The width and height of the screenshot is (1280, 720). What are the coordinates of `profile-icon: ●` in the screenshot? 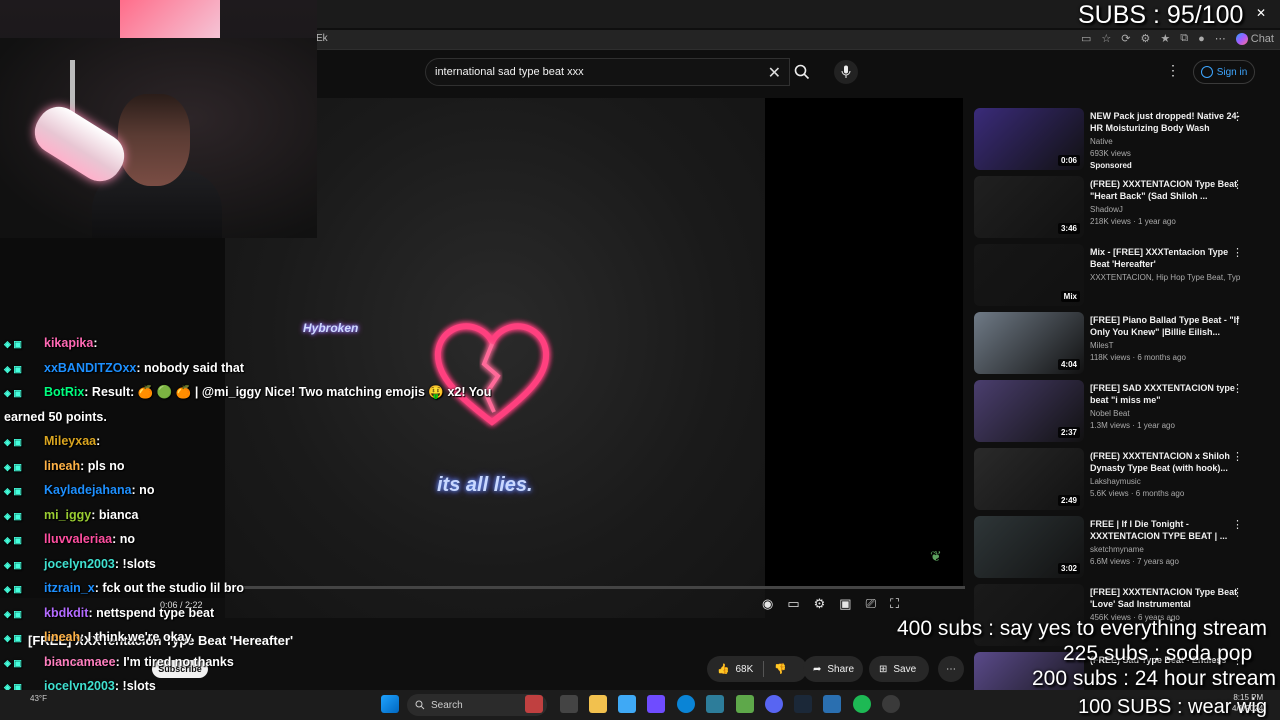 It's located at (1201, 39).